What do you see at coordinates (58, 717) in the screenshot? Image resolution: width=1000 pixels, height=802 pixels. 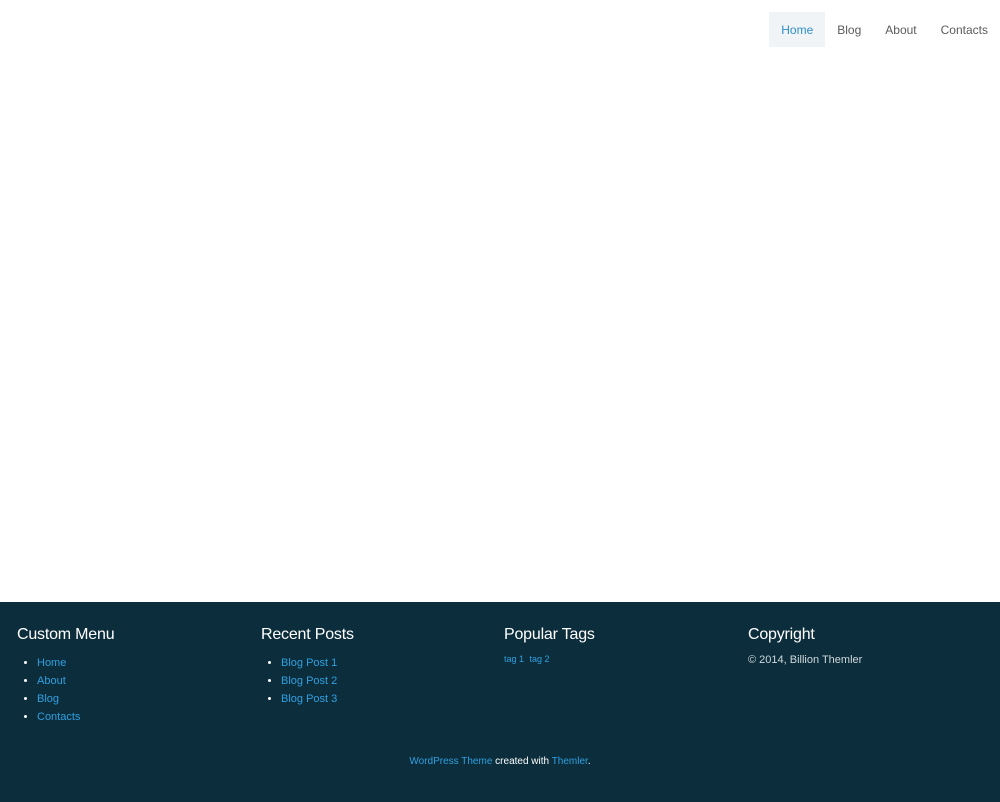 I see `footer-link-contacts: Contacts` at bounding box center [58, 717].